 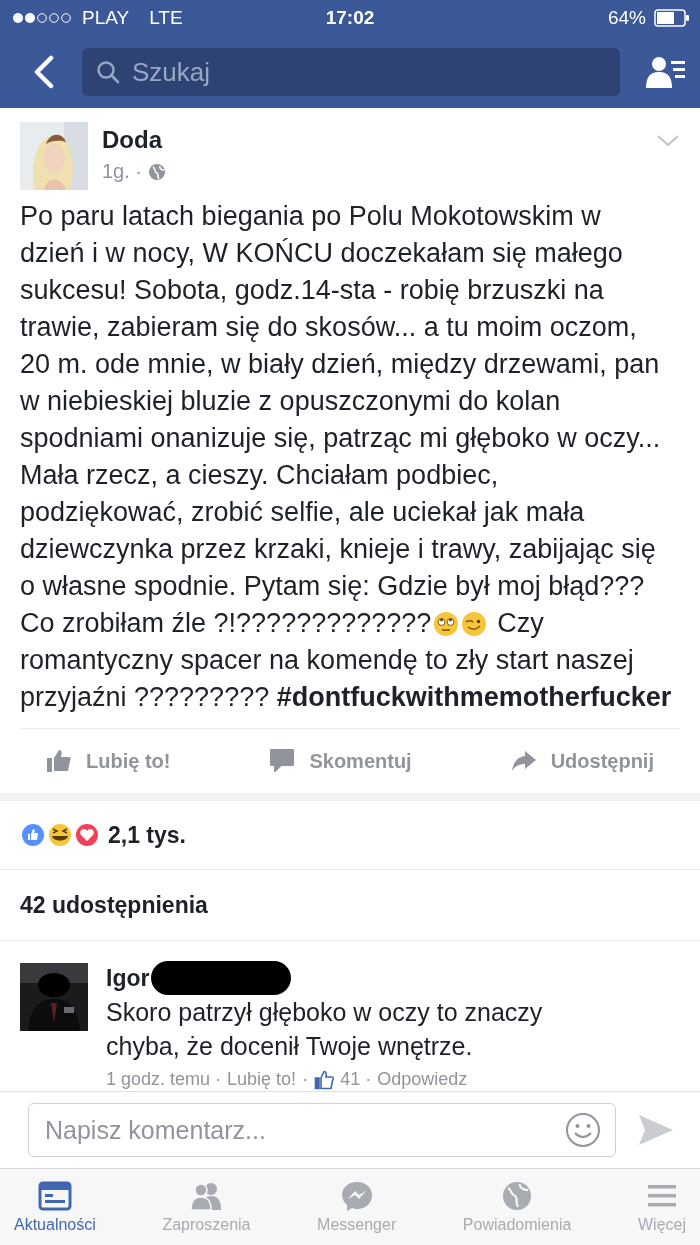 I want to click on reaction-count: 2,1 tys., so click(x=147, y=835).